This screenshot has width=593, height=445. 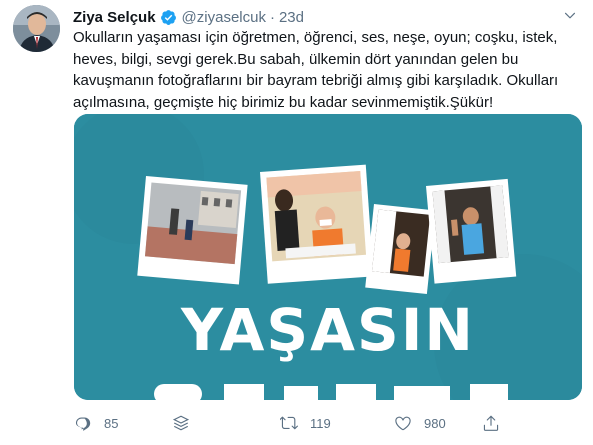 What do you see at coordinates (181, 423) in the screenshot?
I see `layers-icon` at bounding box center [181, 423].